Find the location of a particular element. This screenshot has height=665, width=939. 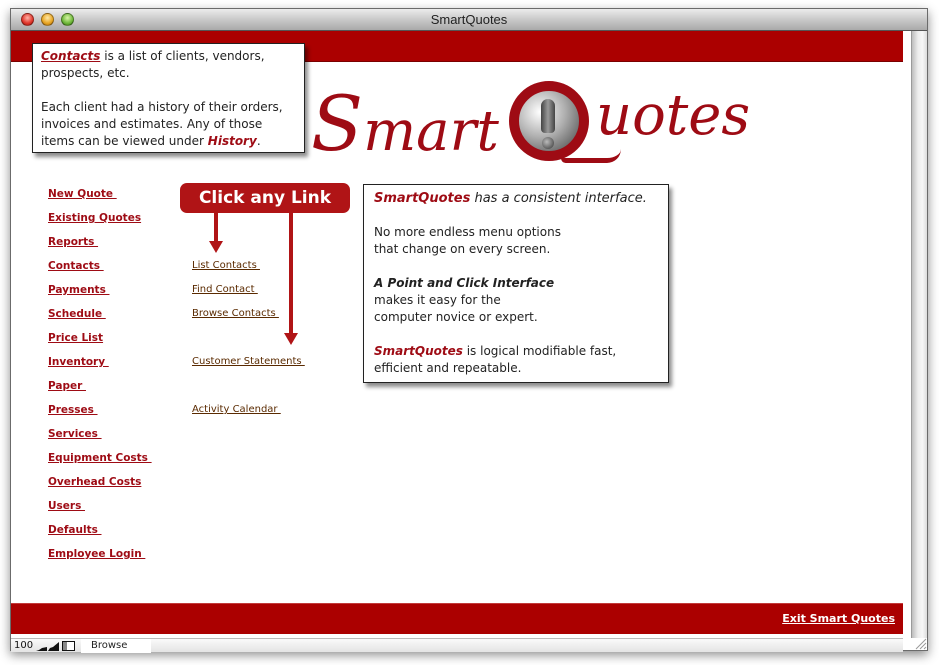

nav-users: Users is located at coordinates (100, 512).